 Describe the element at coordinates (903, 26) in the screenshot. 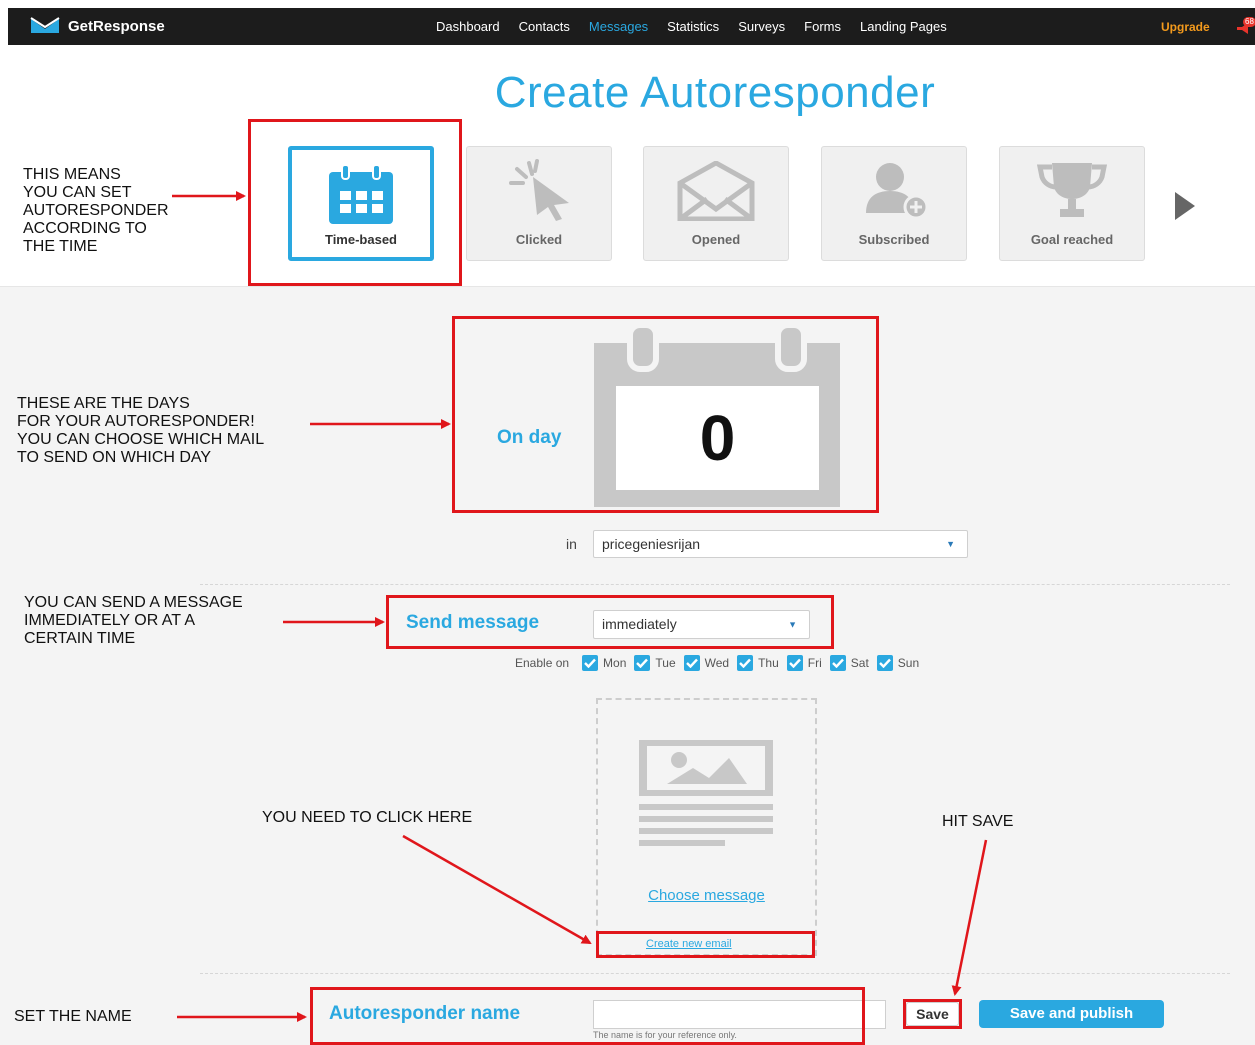

I see `nav-landing-pages: Landing Pages` at that location.